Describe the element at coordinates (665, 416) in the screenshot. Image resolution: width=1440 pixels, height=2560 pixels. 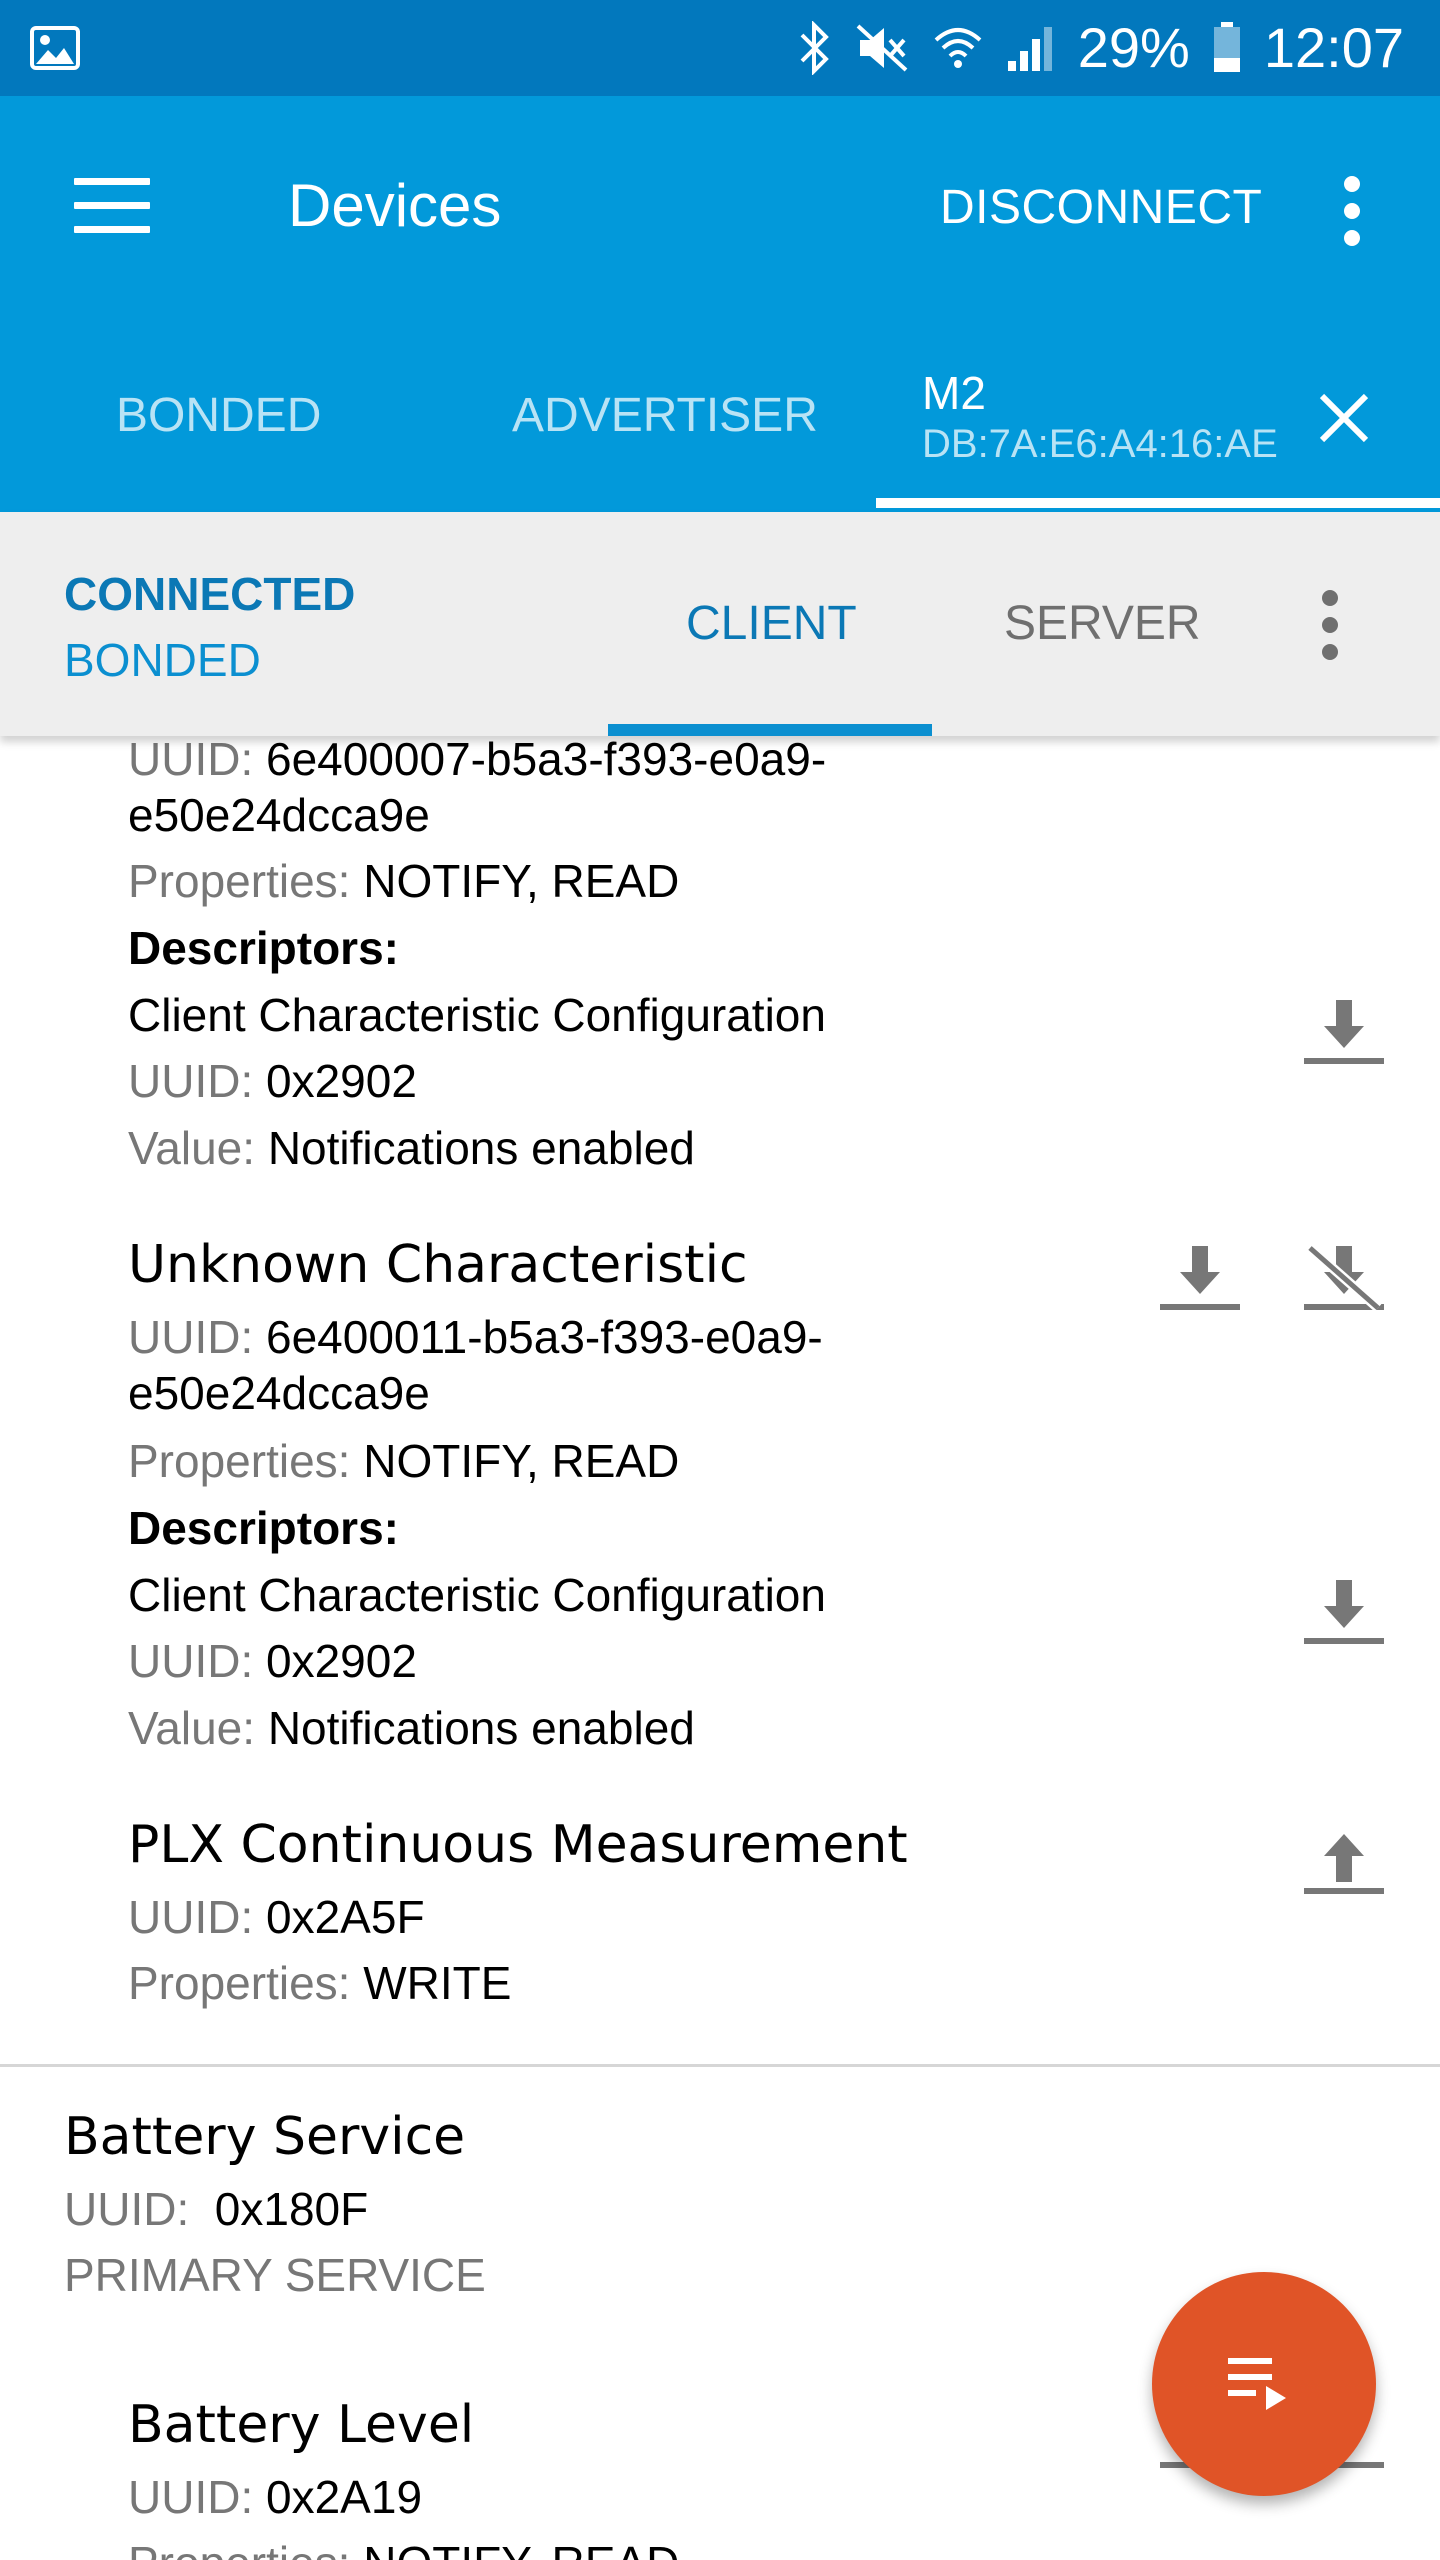
I see `tab-advertiser: ADVERTISER` at that location.